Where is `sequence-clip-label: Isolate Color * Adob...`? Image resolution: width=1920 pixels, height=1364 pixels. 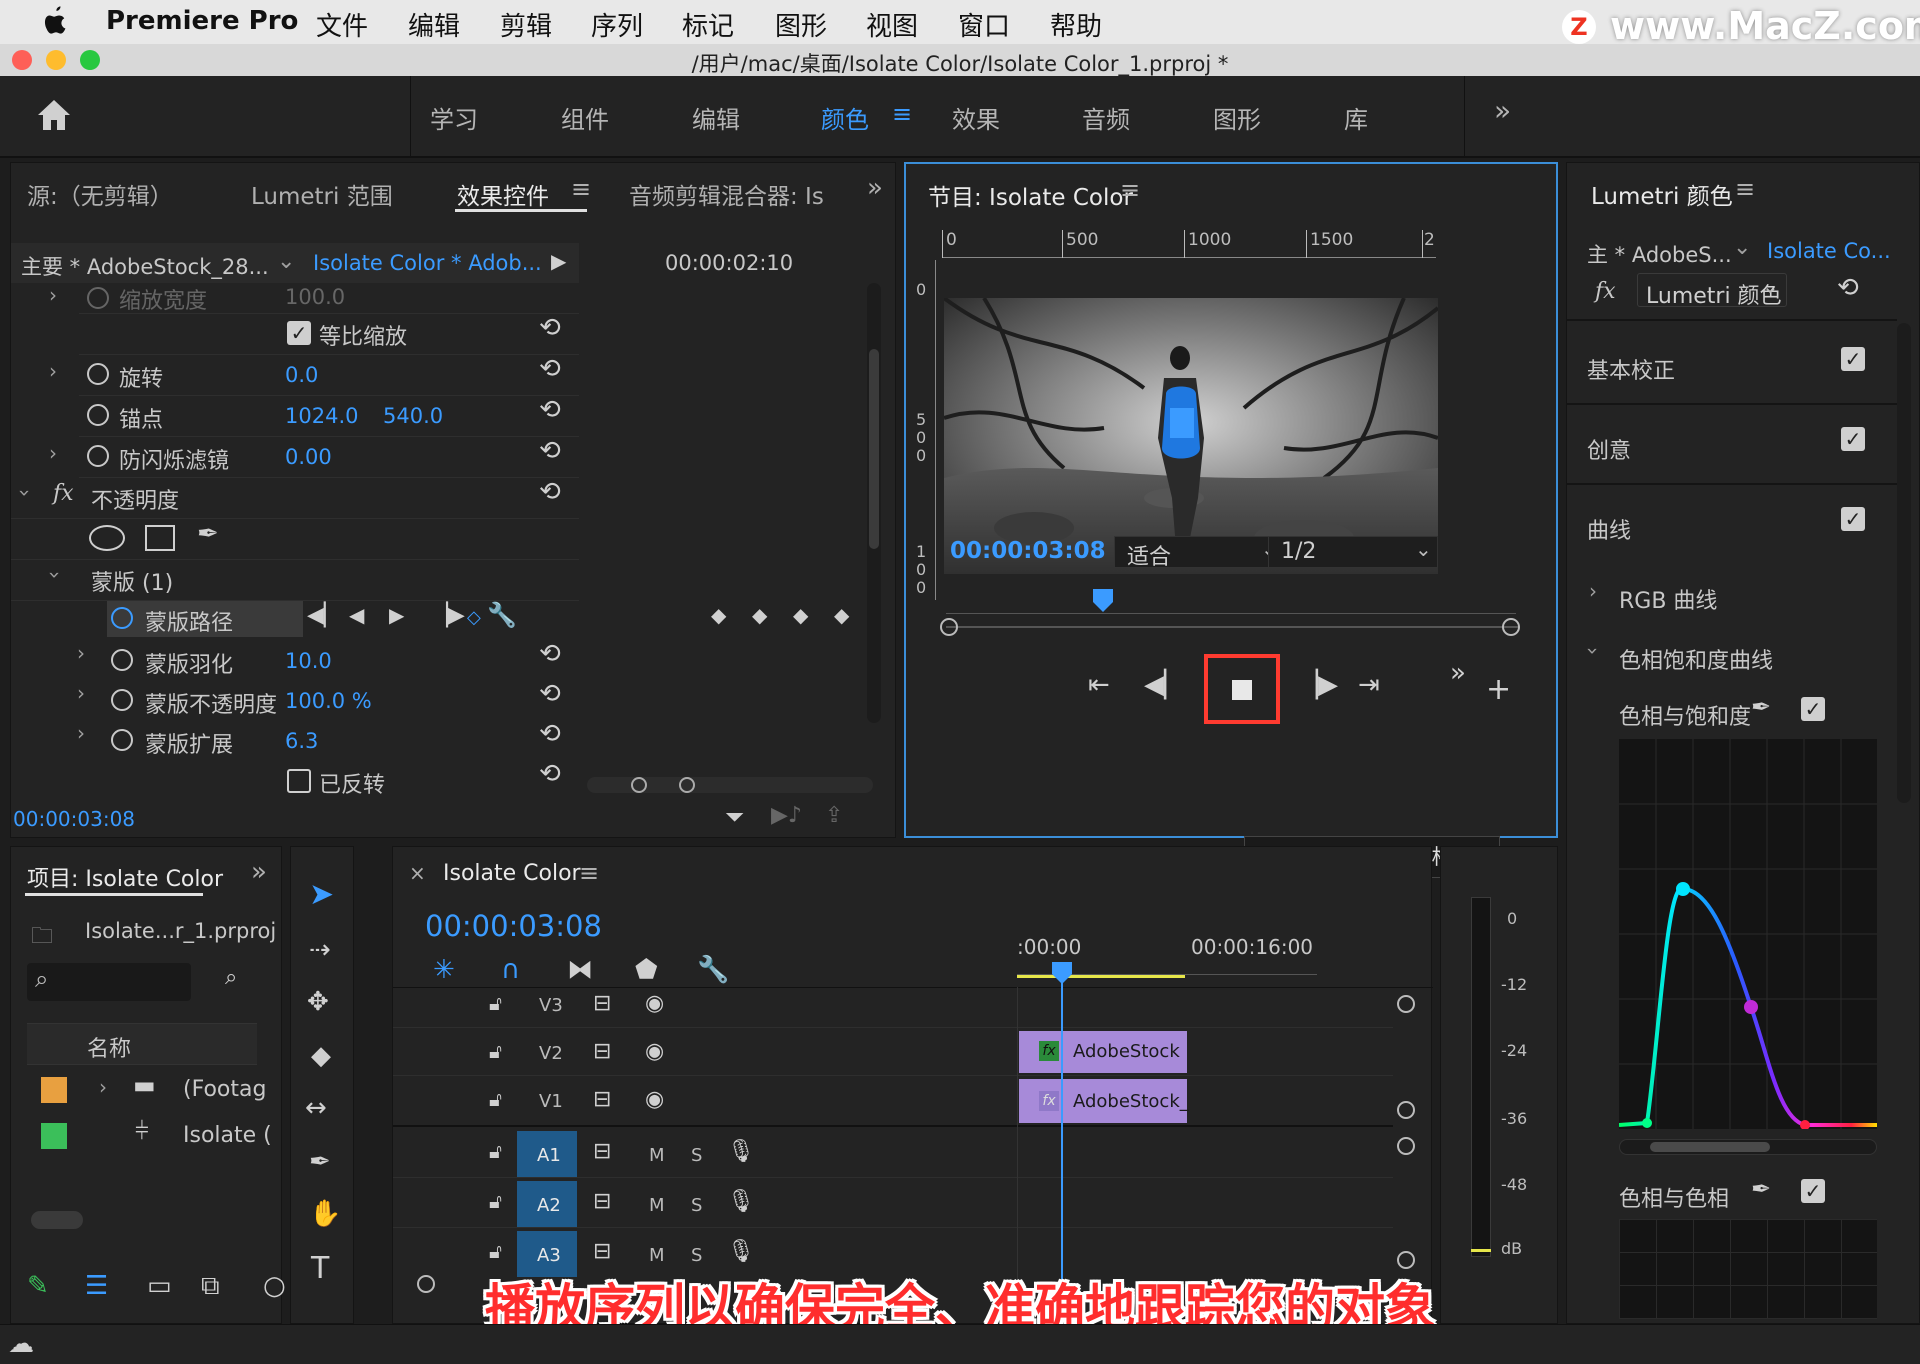 sequence-clip-label: Isolate Color * Adob... is located at coordinates (427, 263).